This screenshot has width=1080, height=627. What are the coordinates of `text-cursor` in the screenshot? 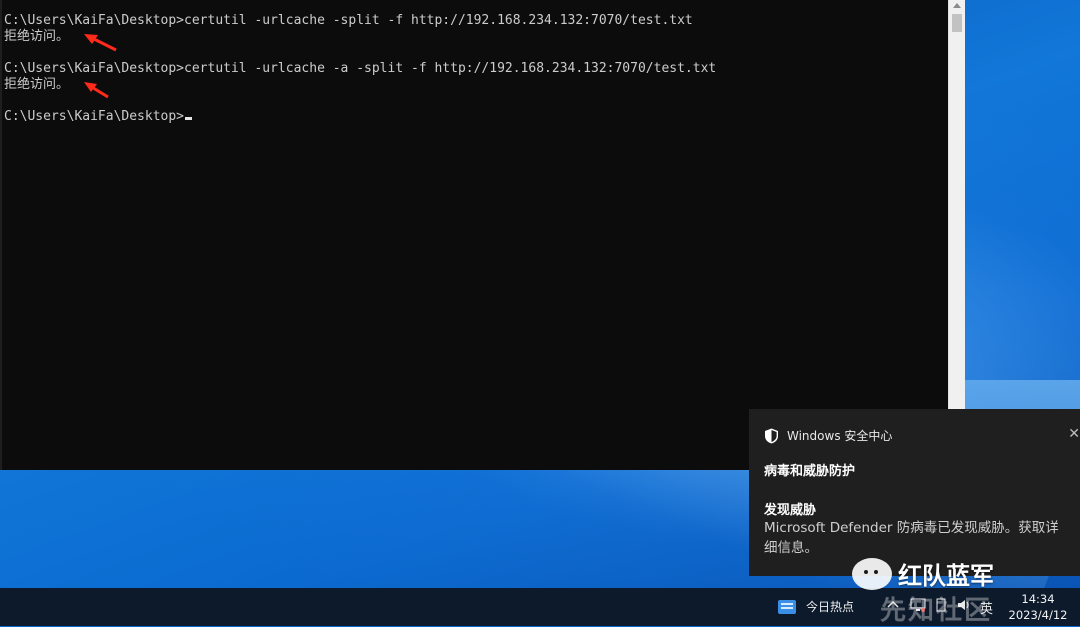 It's located at (189, 118).